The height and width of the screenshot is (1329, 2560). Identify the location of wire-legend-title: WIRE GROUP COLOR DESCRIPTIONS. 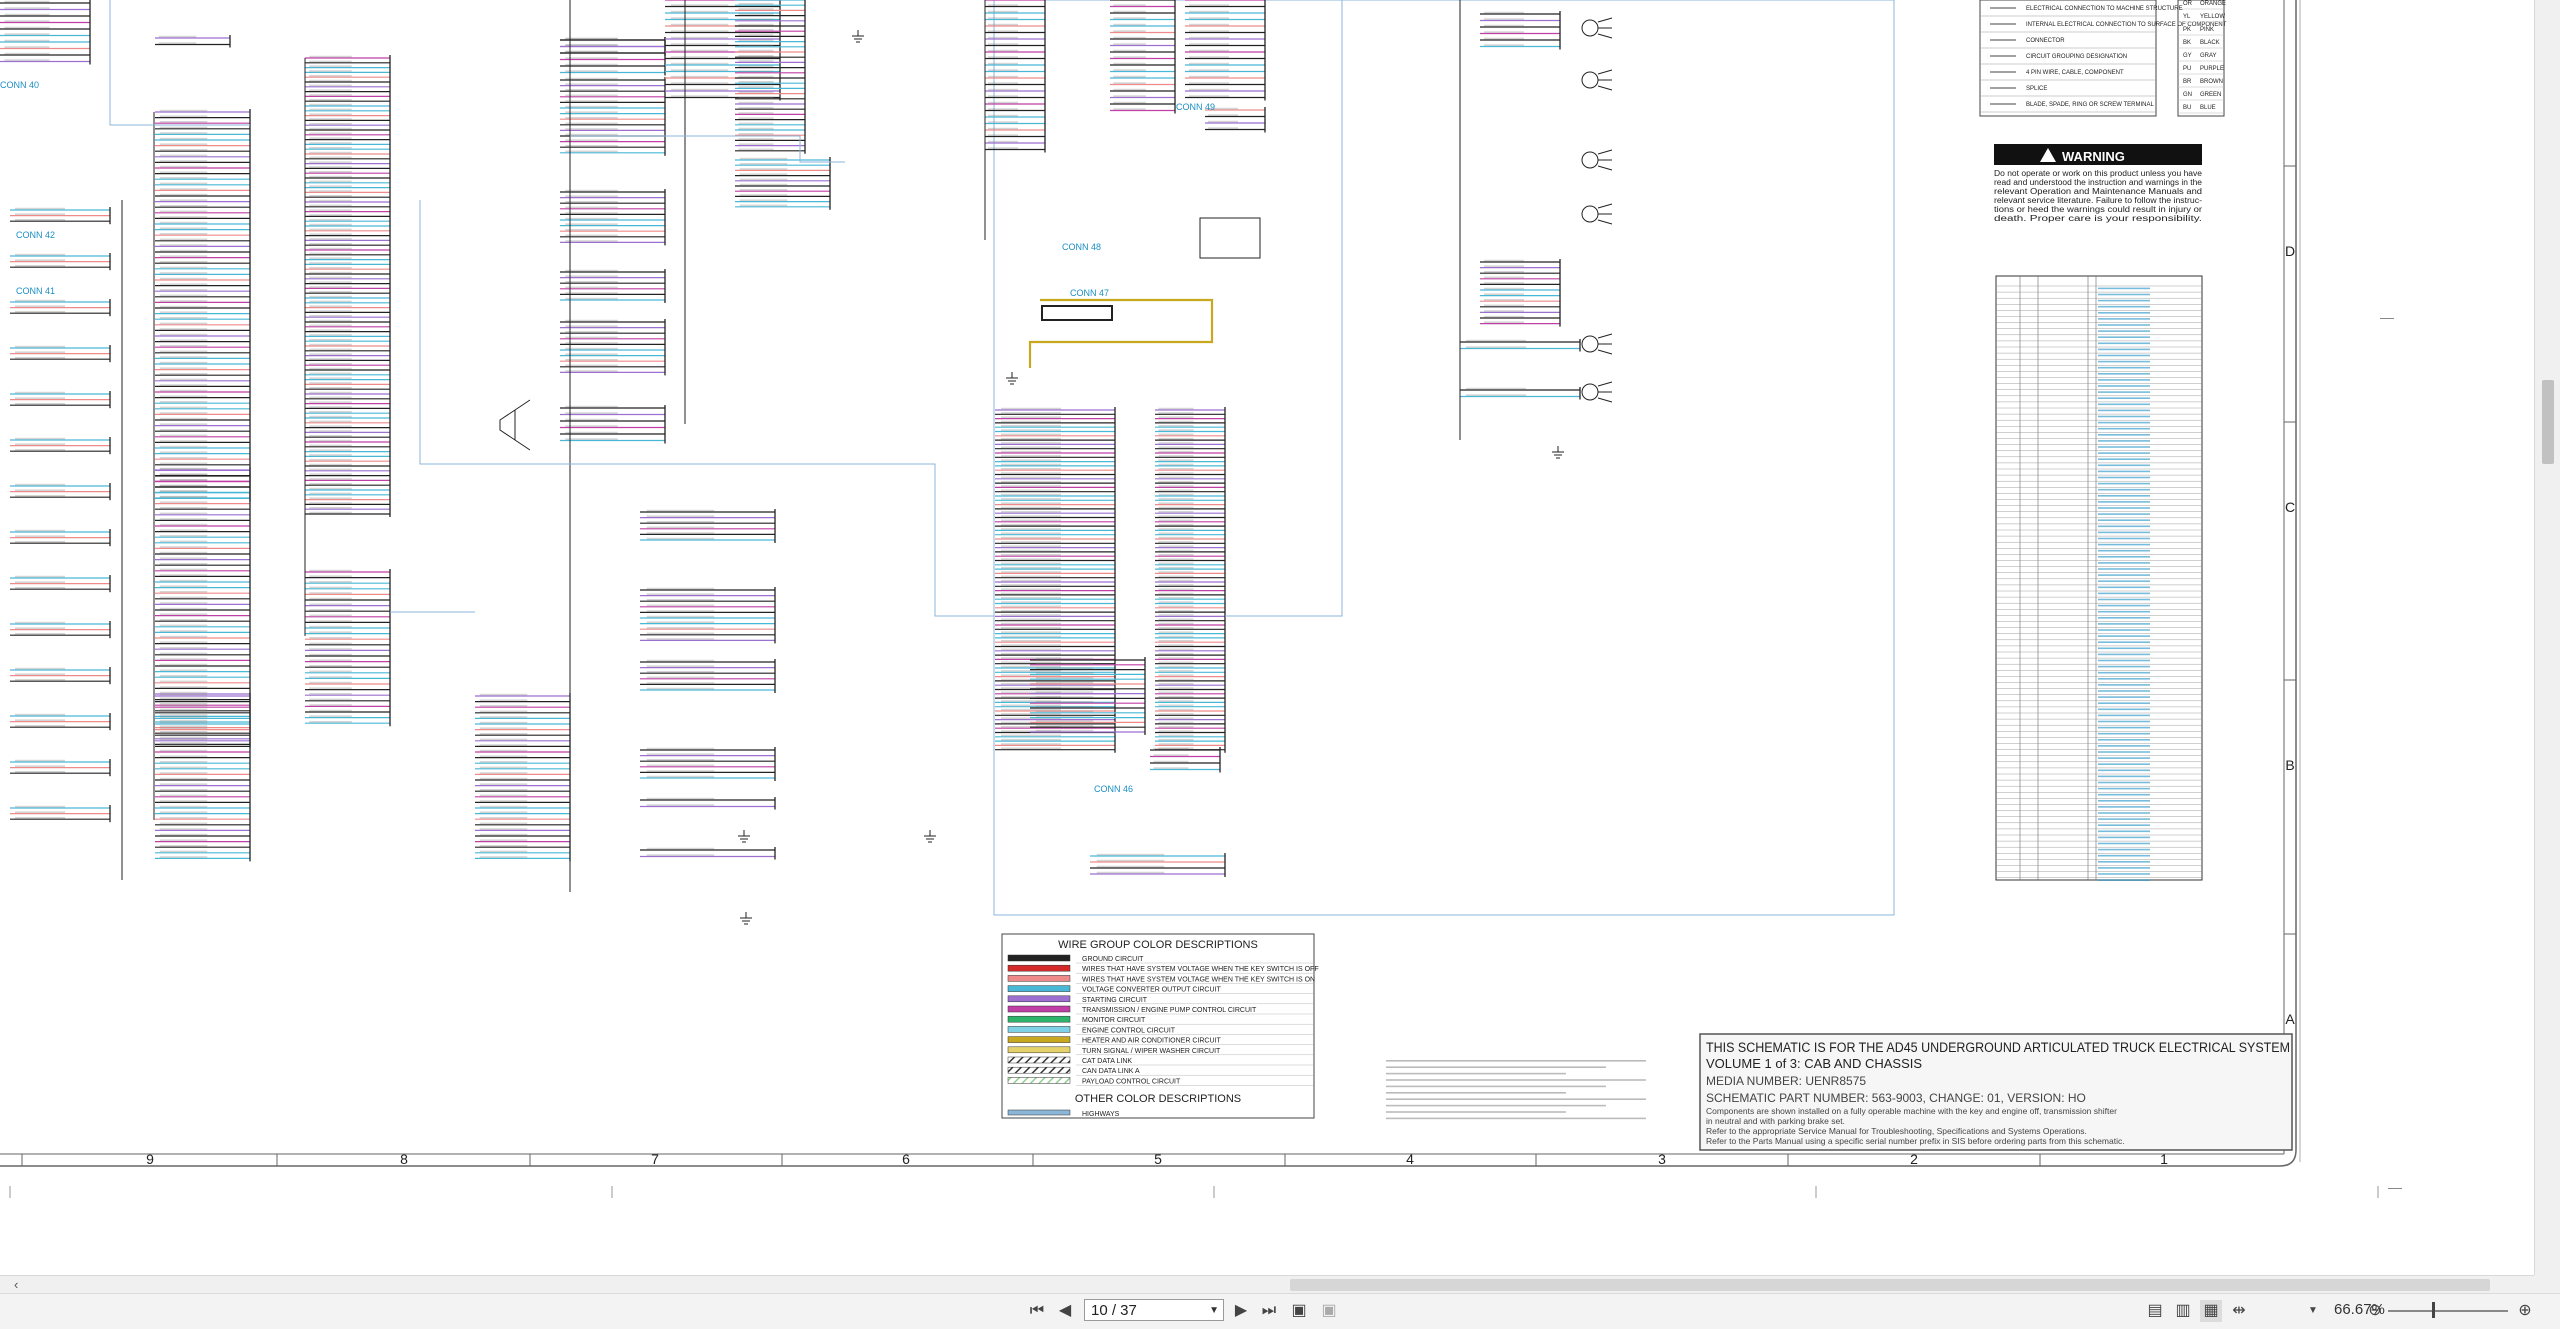
(1158, 945).